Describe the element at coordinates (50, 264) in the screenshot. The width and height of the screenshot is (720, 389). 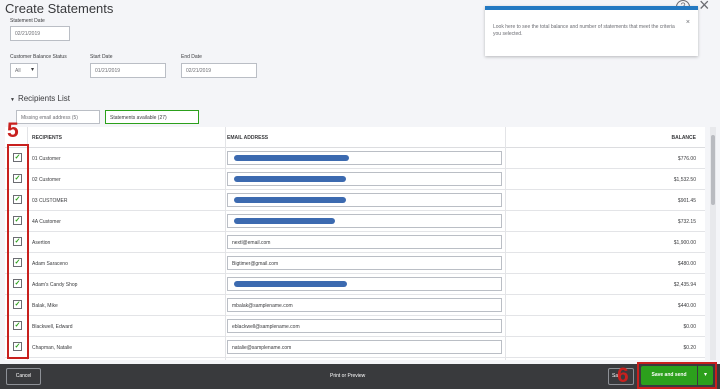
I see `recipient-name: Adam Saraceno` at that location.